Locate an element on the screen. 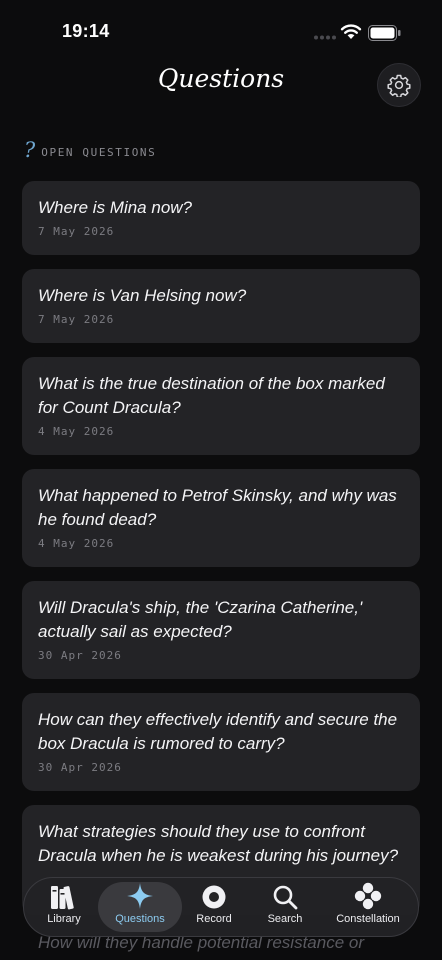  tab-record: Record is located at coordinates (214, 907).